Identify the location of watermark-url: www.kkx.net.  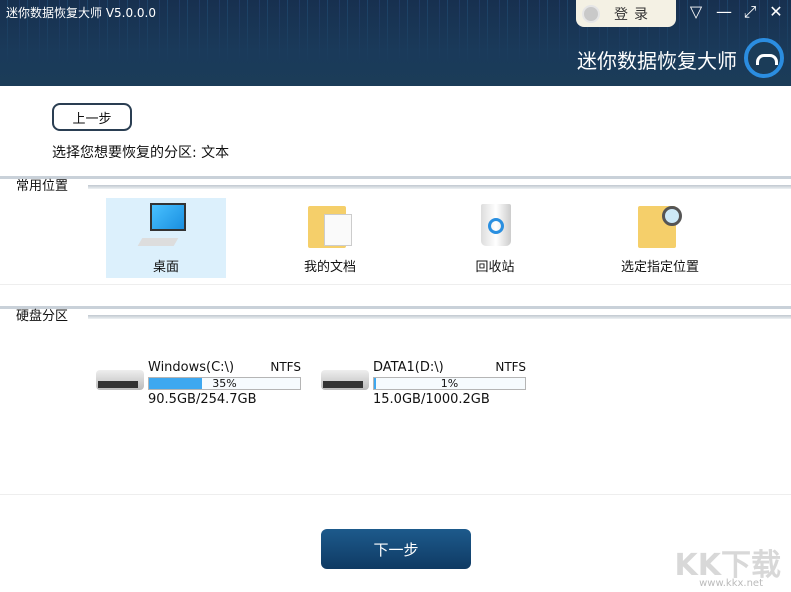
(731, 583).